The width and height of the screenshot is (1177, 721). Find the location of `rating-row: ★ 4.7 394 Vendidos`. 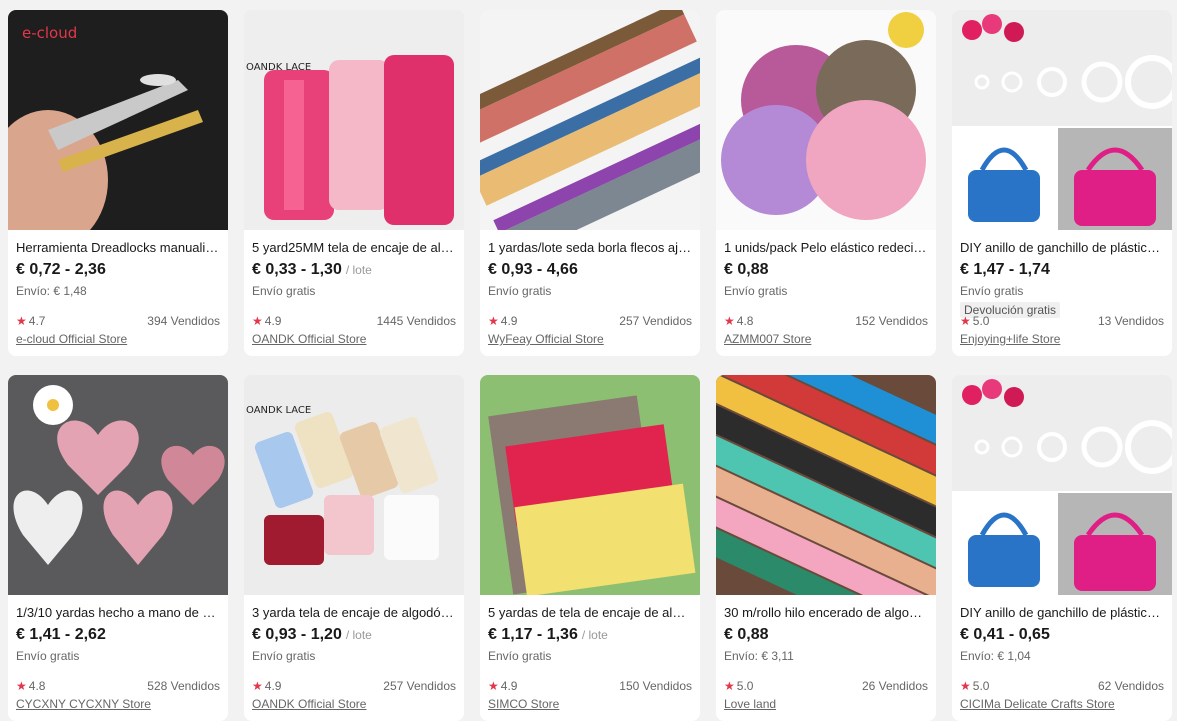

rating-row: ★ 4.7 394 Vendidos is located at coordinates (118, 321).